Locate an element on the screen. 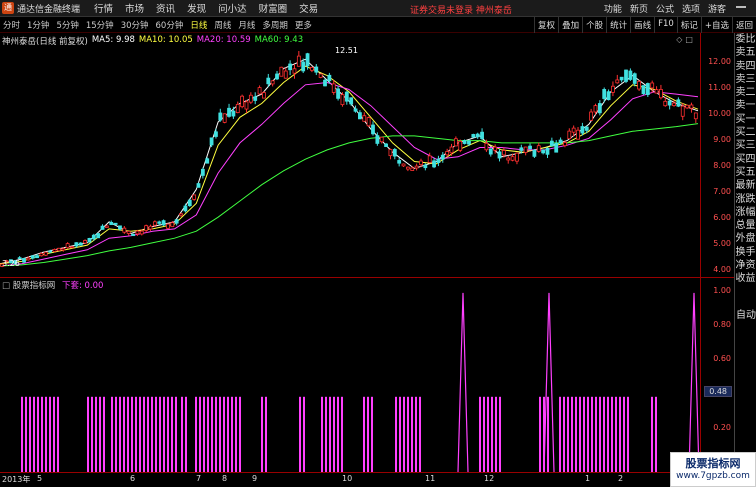 The image size is (756, 487). side-item: 买一 is located at coordinates (745, 119).